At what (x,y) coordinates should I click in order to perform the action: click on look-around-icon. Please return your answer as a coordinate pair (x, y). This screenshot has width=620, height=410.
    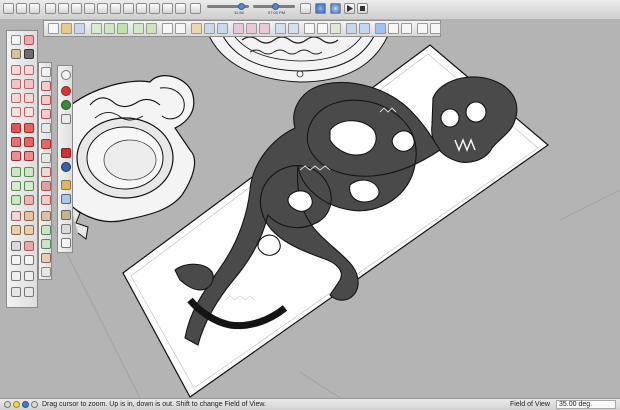
    Looking at the image, I should click on (264, 28).